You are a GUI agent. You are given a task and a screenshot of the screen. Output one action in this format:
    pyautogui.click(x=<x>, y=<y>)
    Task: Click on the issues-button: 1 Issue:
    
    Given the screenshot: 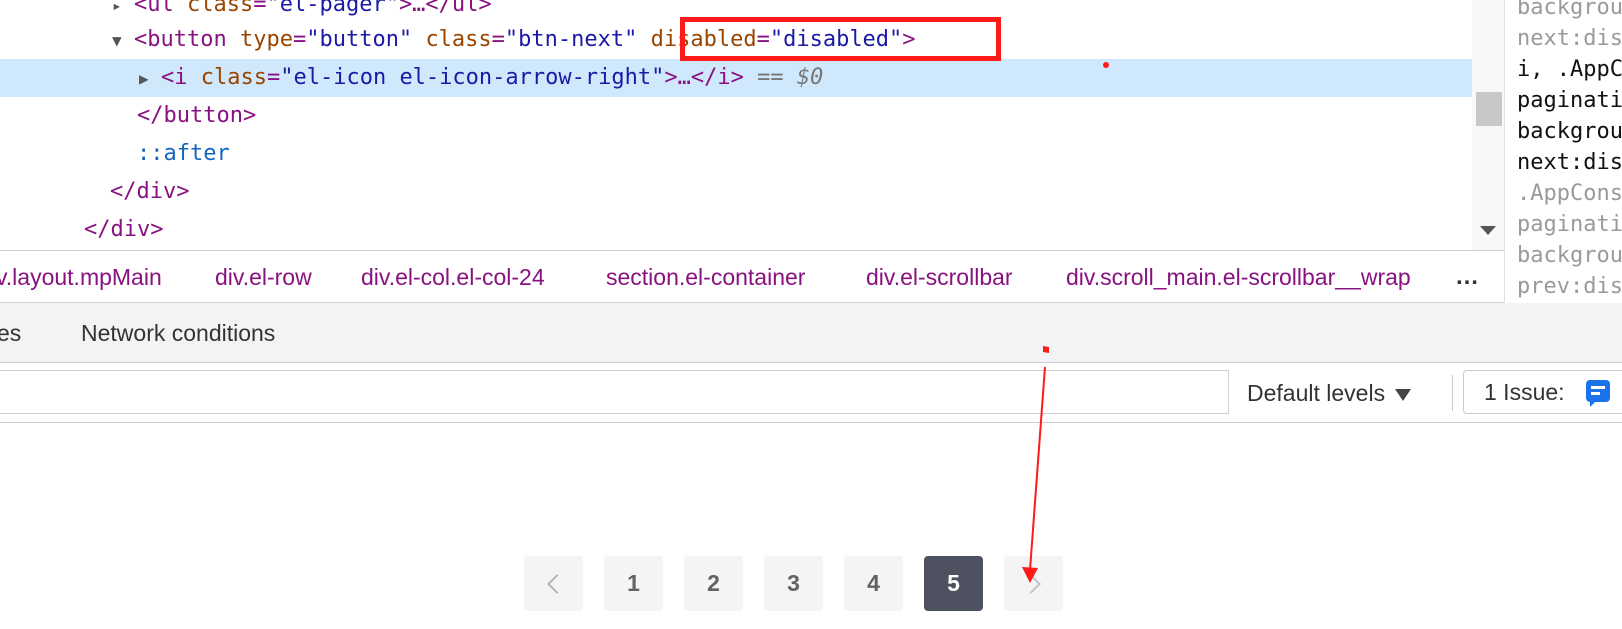 What is the action you would take?
    pyautogui.click(x=1542, y=392)
    